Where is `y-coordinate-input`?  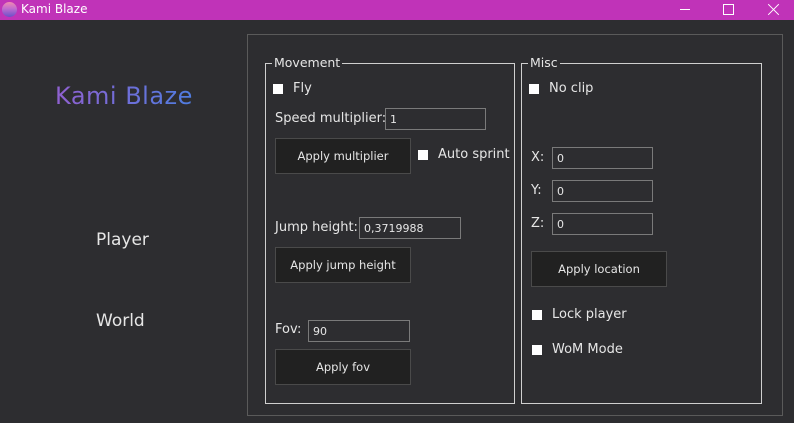
y-coordinate-input is located at coordinates (602, 191).